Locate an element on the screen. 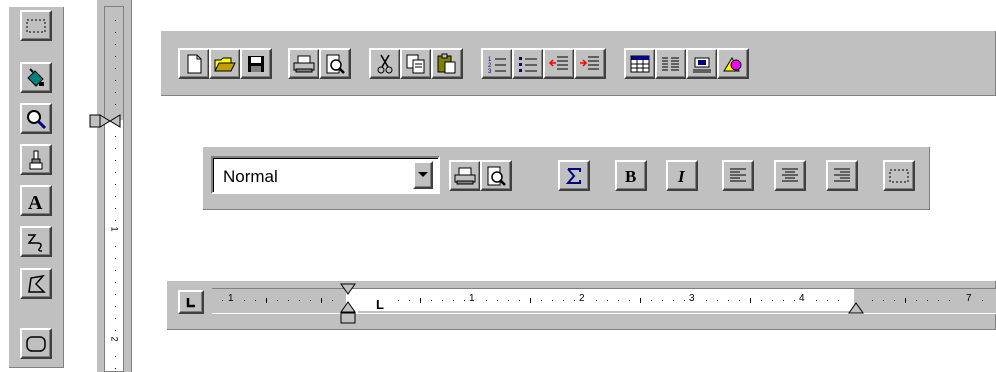 Image resolution: width=996 pixels, height=372 pixels. chevron-down-icon is located at coordinates (423, 174).